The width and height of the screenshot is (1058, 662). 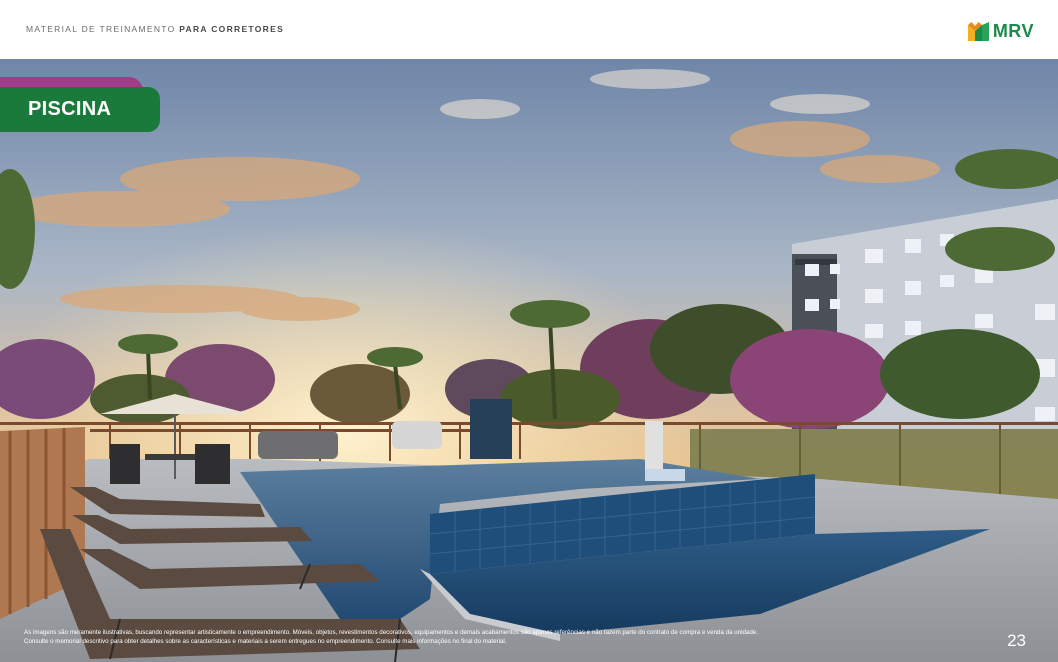 I want to click on header-title: MATERIAL DE TREINAMENTO PARA CORRETORES, so click(x=155, y=29).